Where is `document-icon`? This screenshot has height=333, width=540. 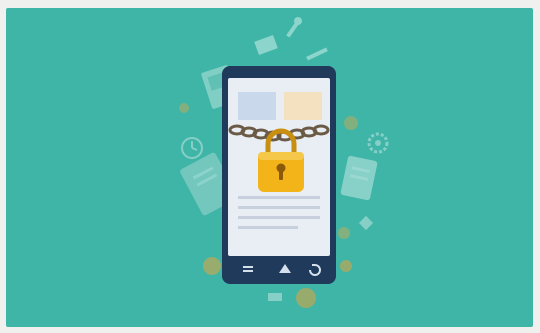 document-icon is located at coordinates (359, 178).